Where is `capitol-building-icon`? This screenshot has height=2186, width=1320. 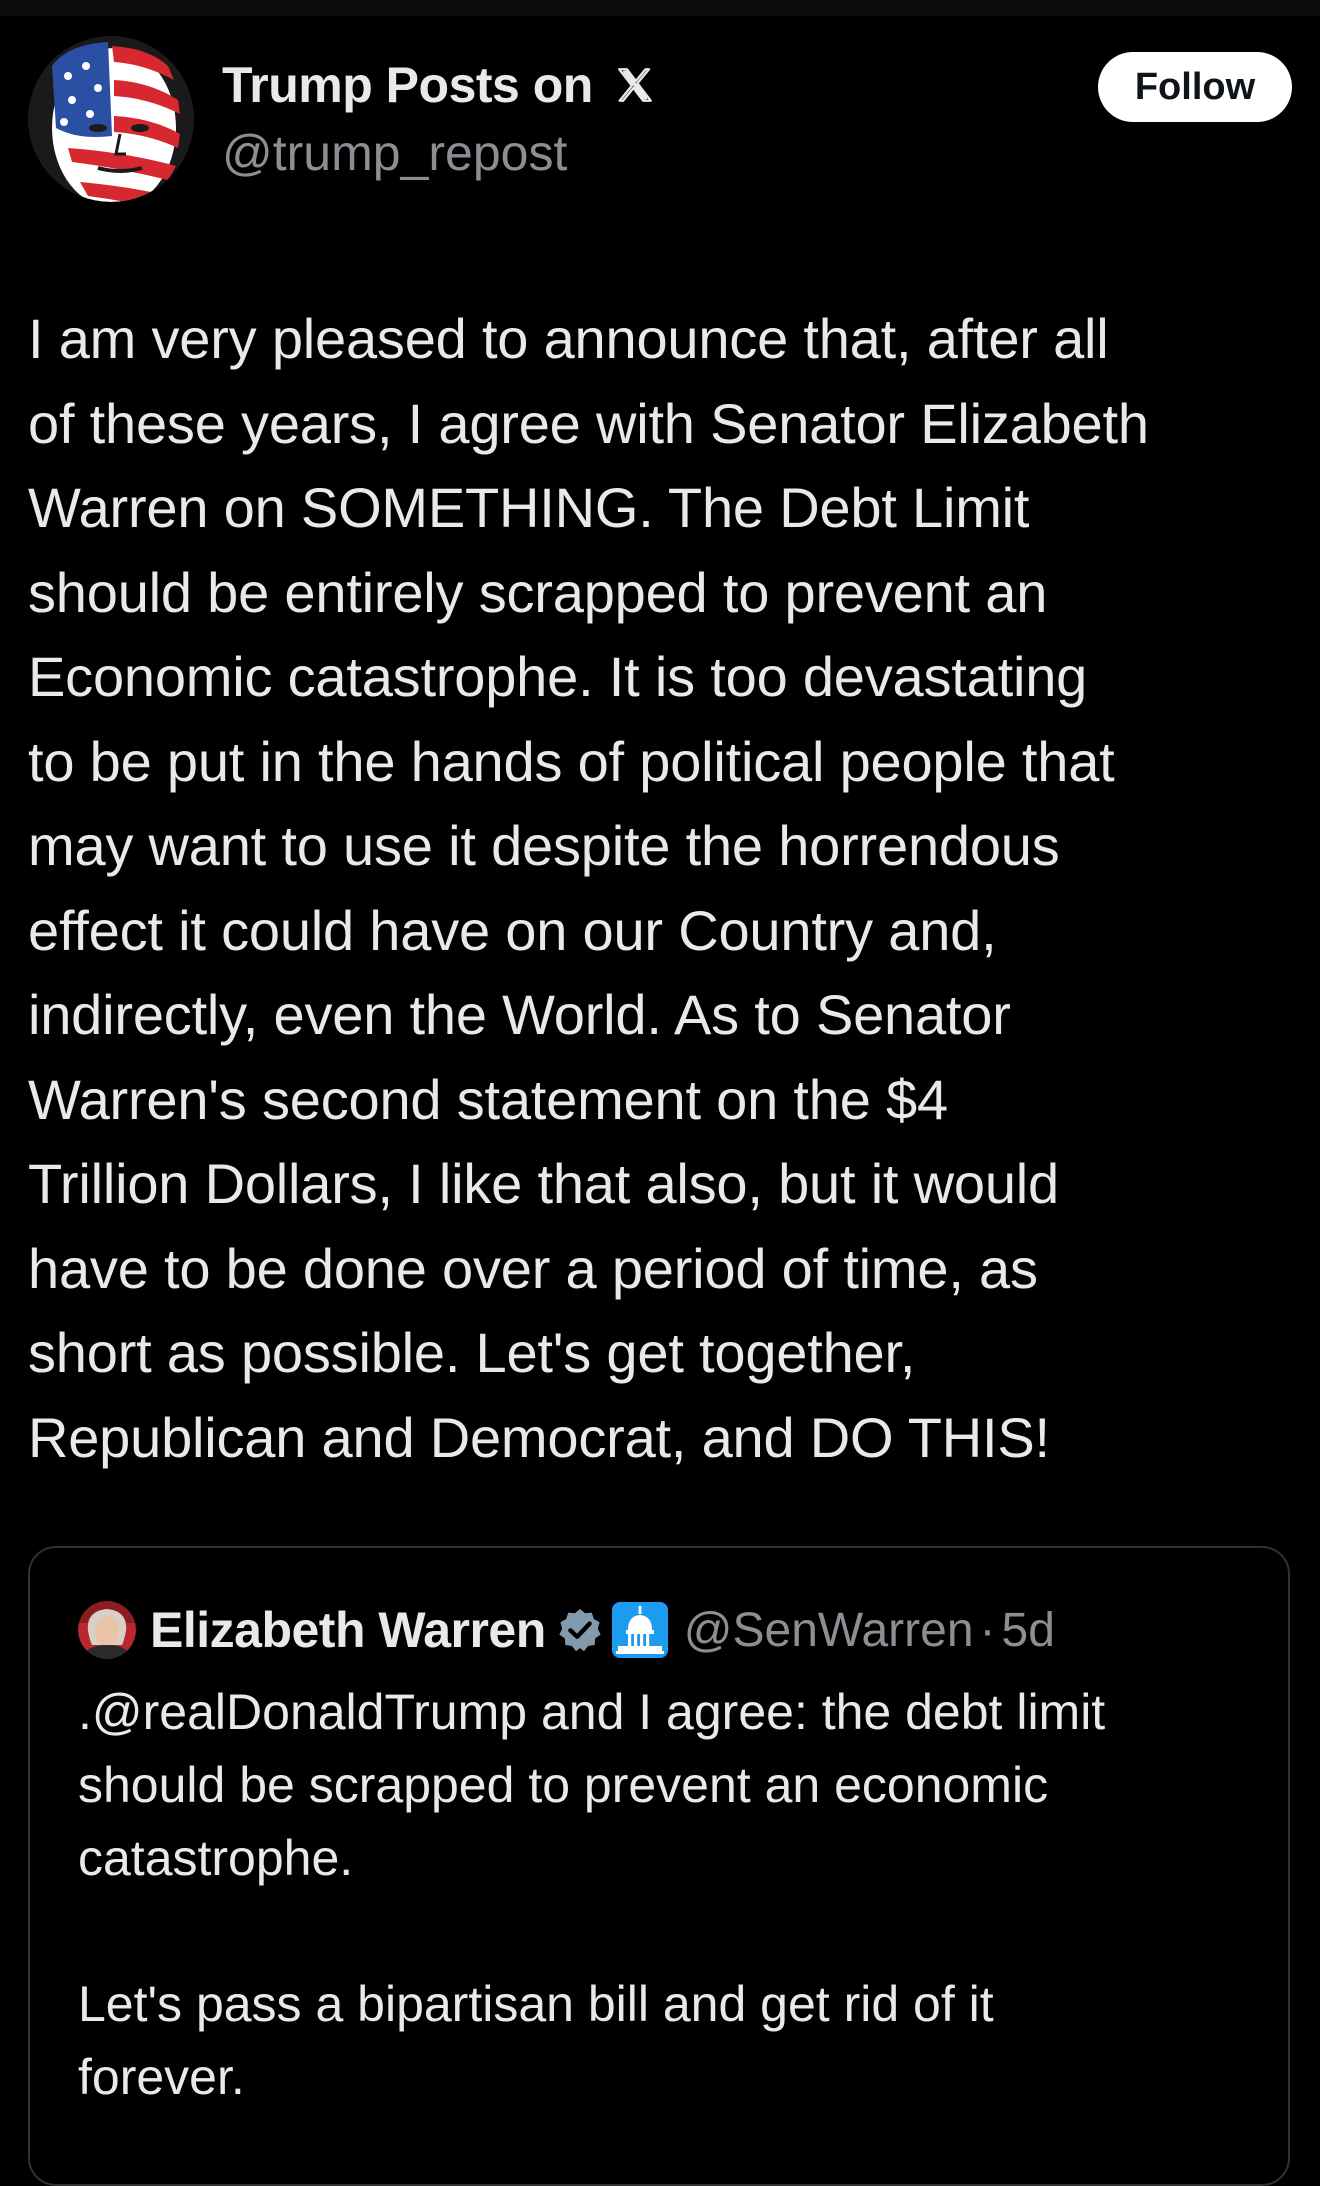
capitol-building-icon is located at coordinates (639, 1630).